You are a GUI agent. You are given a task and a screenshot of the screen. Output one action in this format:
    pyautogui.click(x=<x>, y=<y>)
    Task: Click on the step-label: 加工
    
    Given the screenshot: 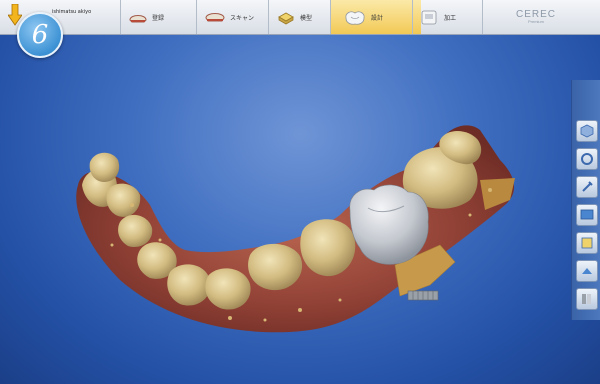 What is the action you would take?
    pyautogui.click(x=450, y=18)
    